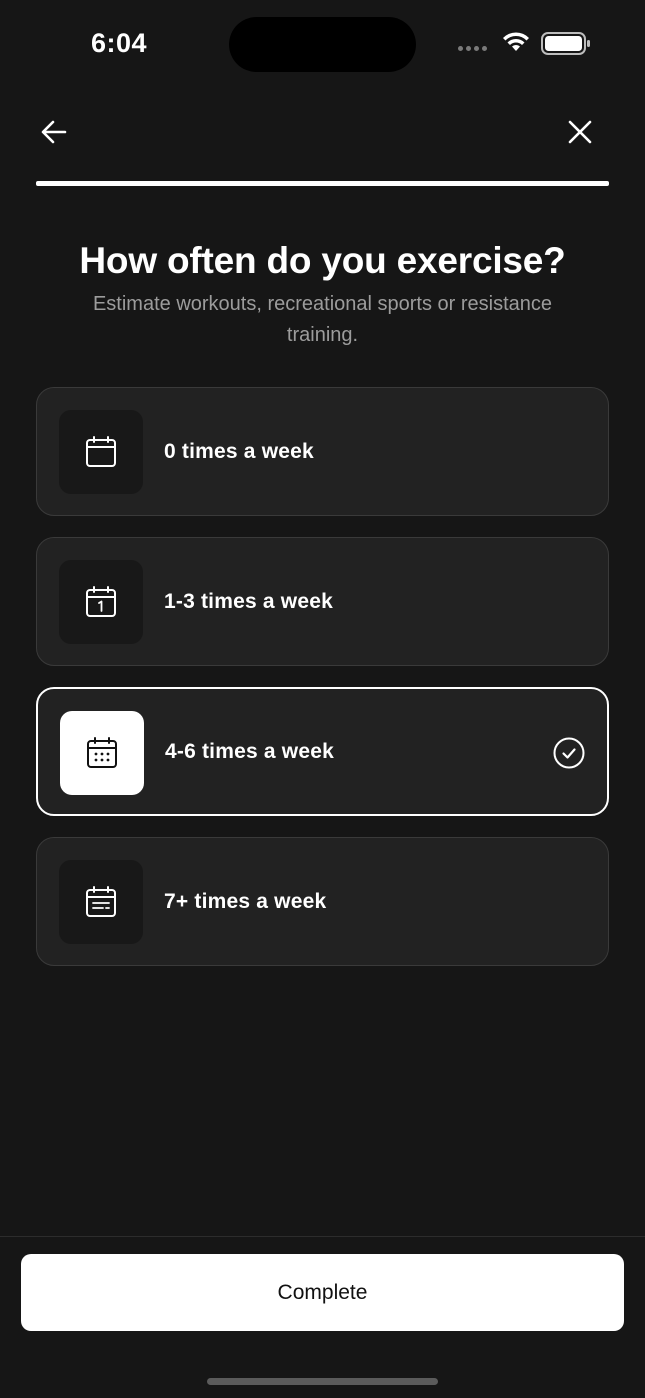 This screenshot has height=1398, width=645. I want to click on page-title: How often do you exercise?, so click(322, 260).